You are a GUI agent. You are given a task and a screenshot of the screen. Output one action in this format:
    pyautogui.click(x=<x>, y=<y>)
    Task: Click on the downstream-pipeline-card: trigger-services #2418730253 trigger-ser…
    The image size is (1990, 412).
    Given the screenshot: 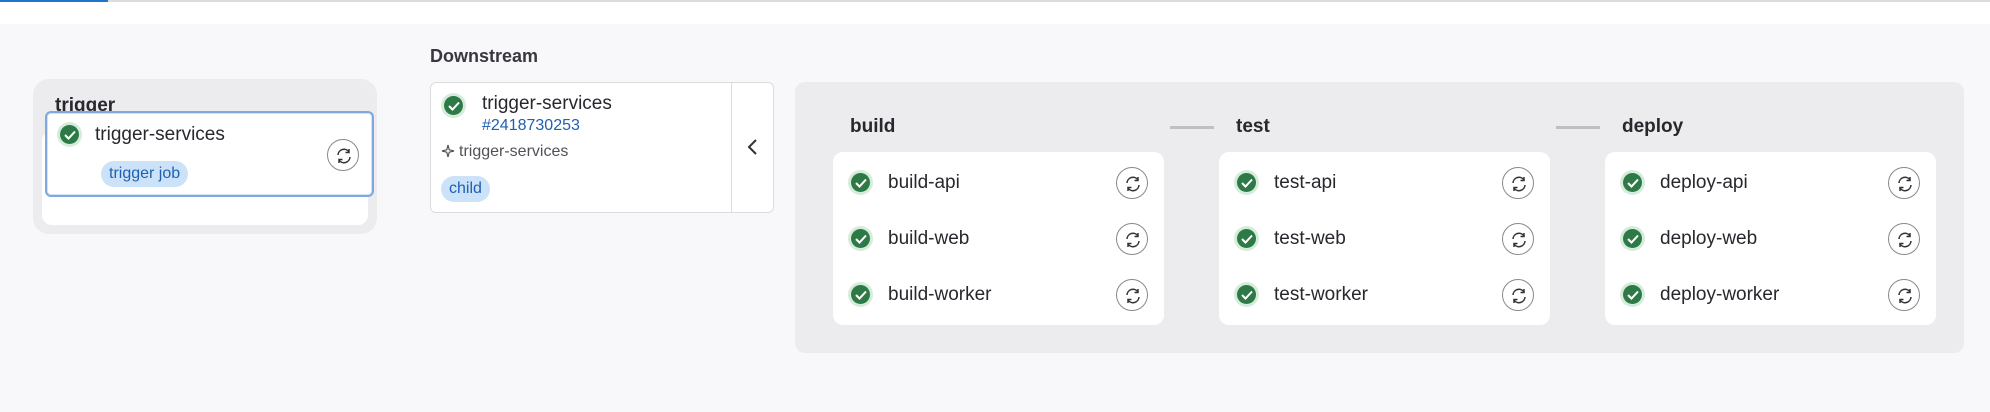 What is the action you would take?
    pyautogui.click(x=602, y=147)
    